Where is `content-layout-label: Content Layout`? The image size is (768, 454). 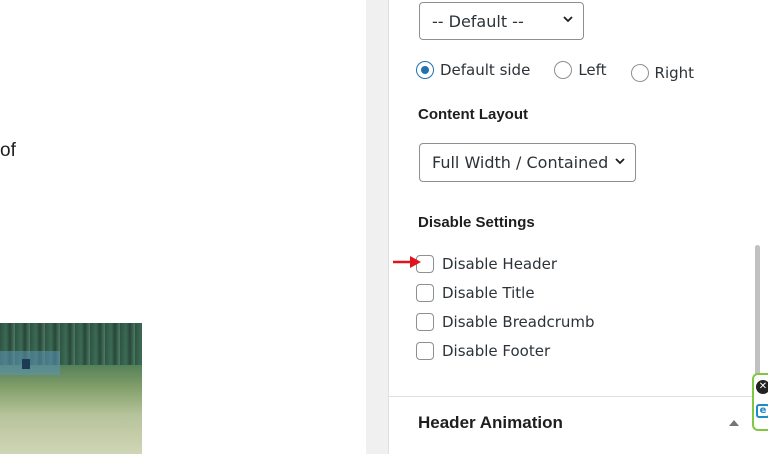 content-layout-label: Content Layout is located at coordinates (473, 114).